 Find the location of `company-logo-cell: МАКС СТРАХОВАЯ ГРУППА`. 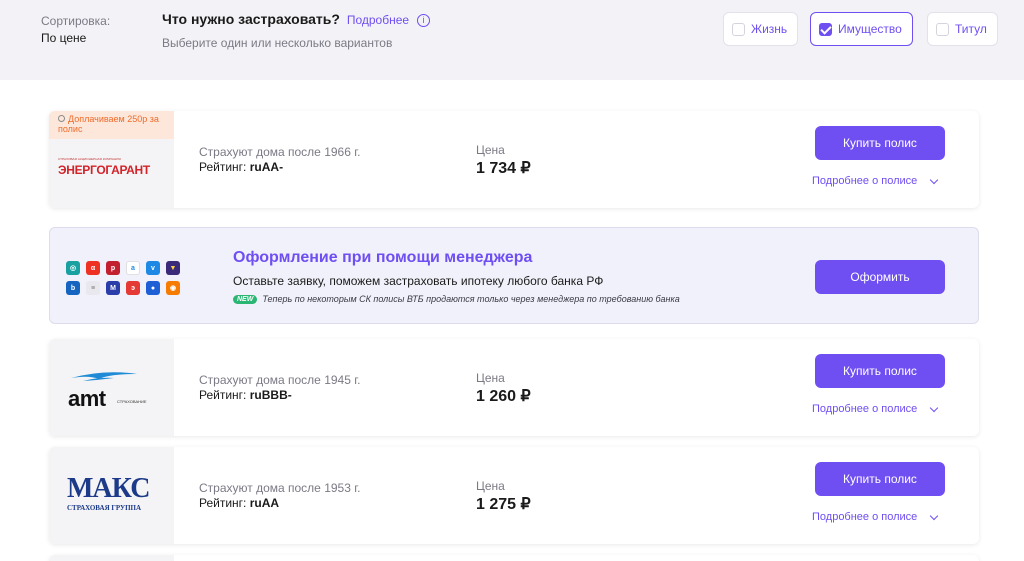

company-logo-cell: МАКС СТРАХОВАЯ ГРУППА is located at coordinates (111, 495).